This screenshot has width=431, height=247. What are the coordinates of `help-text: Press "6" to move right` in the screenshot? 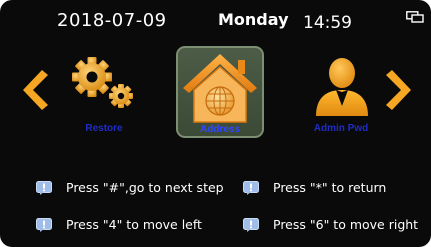 It's located at (346, 224).